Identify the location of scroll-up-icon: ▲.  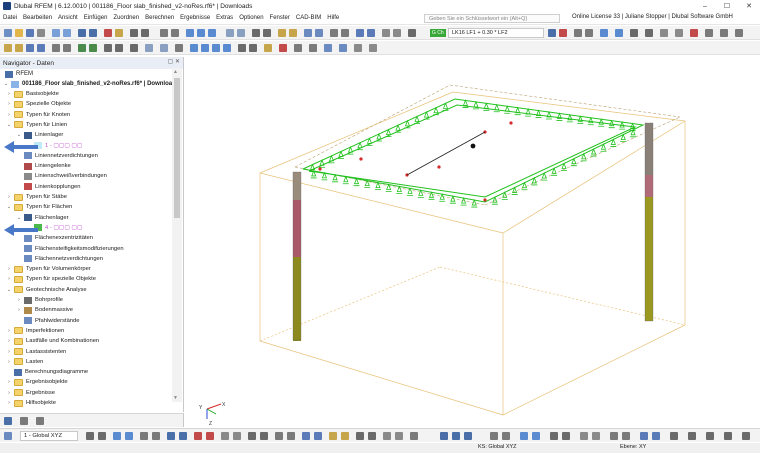
(175, 72).